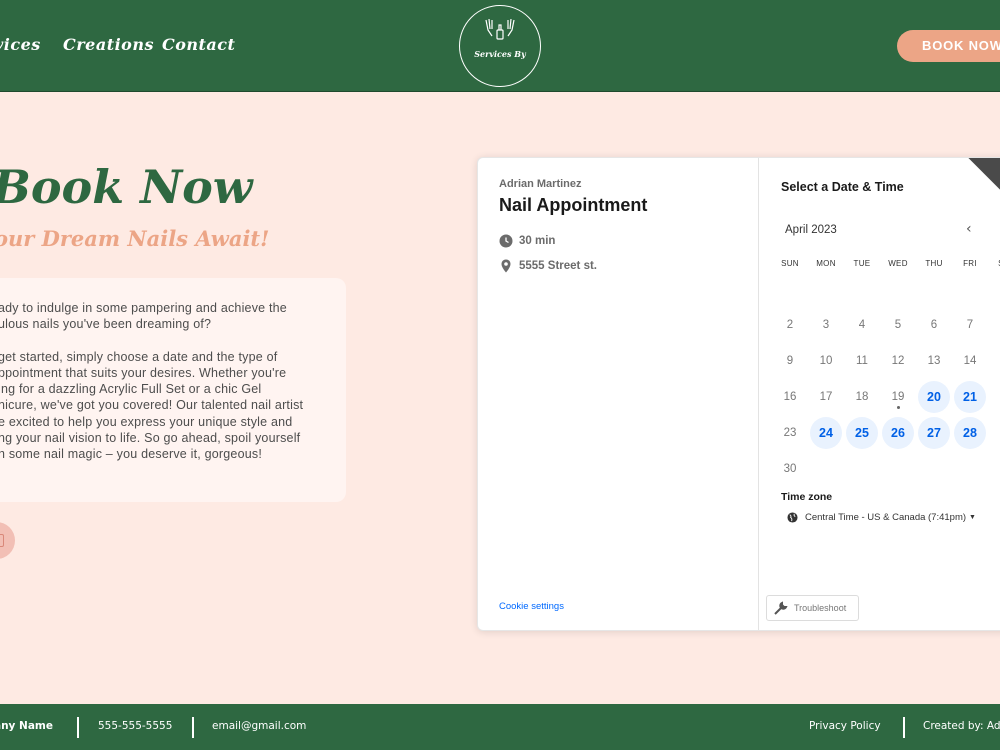 The image size is (1000, 750). Describe the element at coordinates (826, 397) in the screenshot. I see `calendar-day: 17` at that location.